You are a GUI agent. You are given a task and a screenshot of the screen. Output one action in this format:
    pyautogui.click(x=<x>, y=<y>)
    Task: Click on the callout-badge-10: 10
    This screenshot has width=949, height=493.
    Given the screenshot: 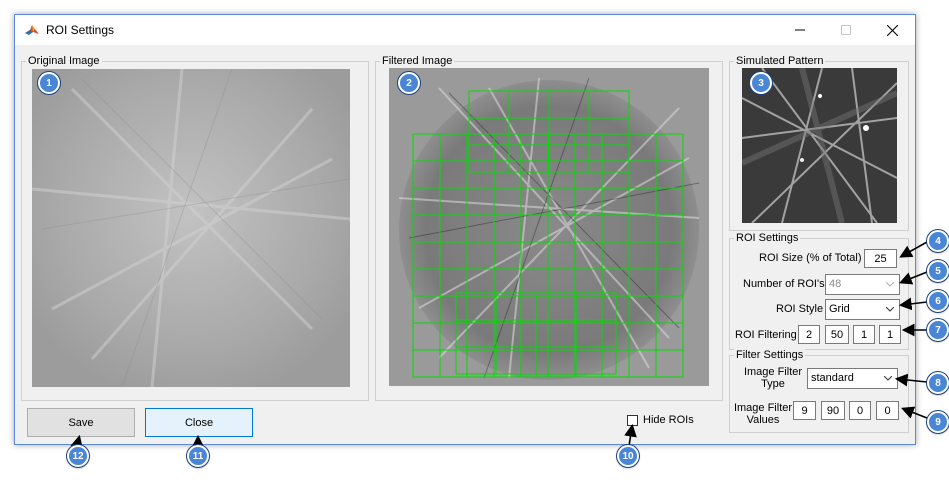 What is the action you would take?
    pyautogui.click(x=628, y=456)
    